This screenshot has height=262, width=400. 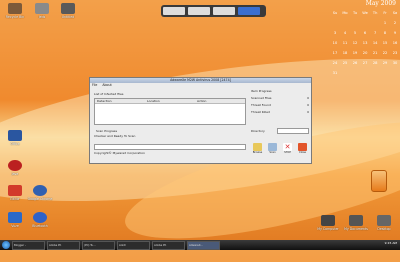 What do you see at coordinates (395, 13) in the screenshot?
I see `weekday-header: Sa` at bounding box center [395, 13].